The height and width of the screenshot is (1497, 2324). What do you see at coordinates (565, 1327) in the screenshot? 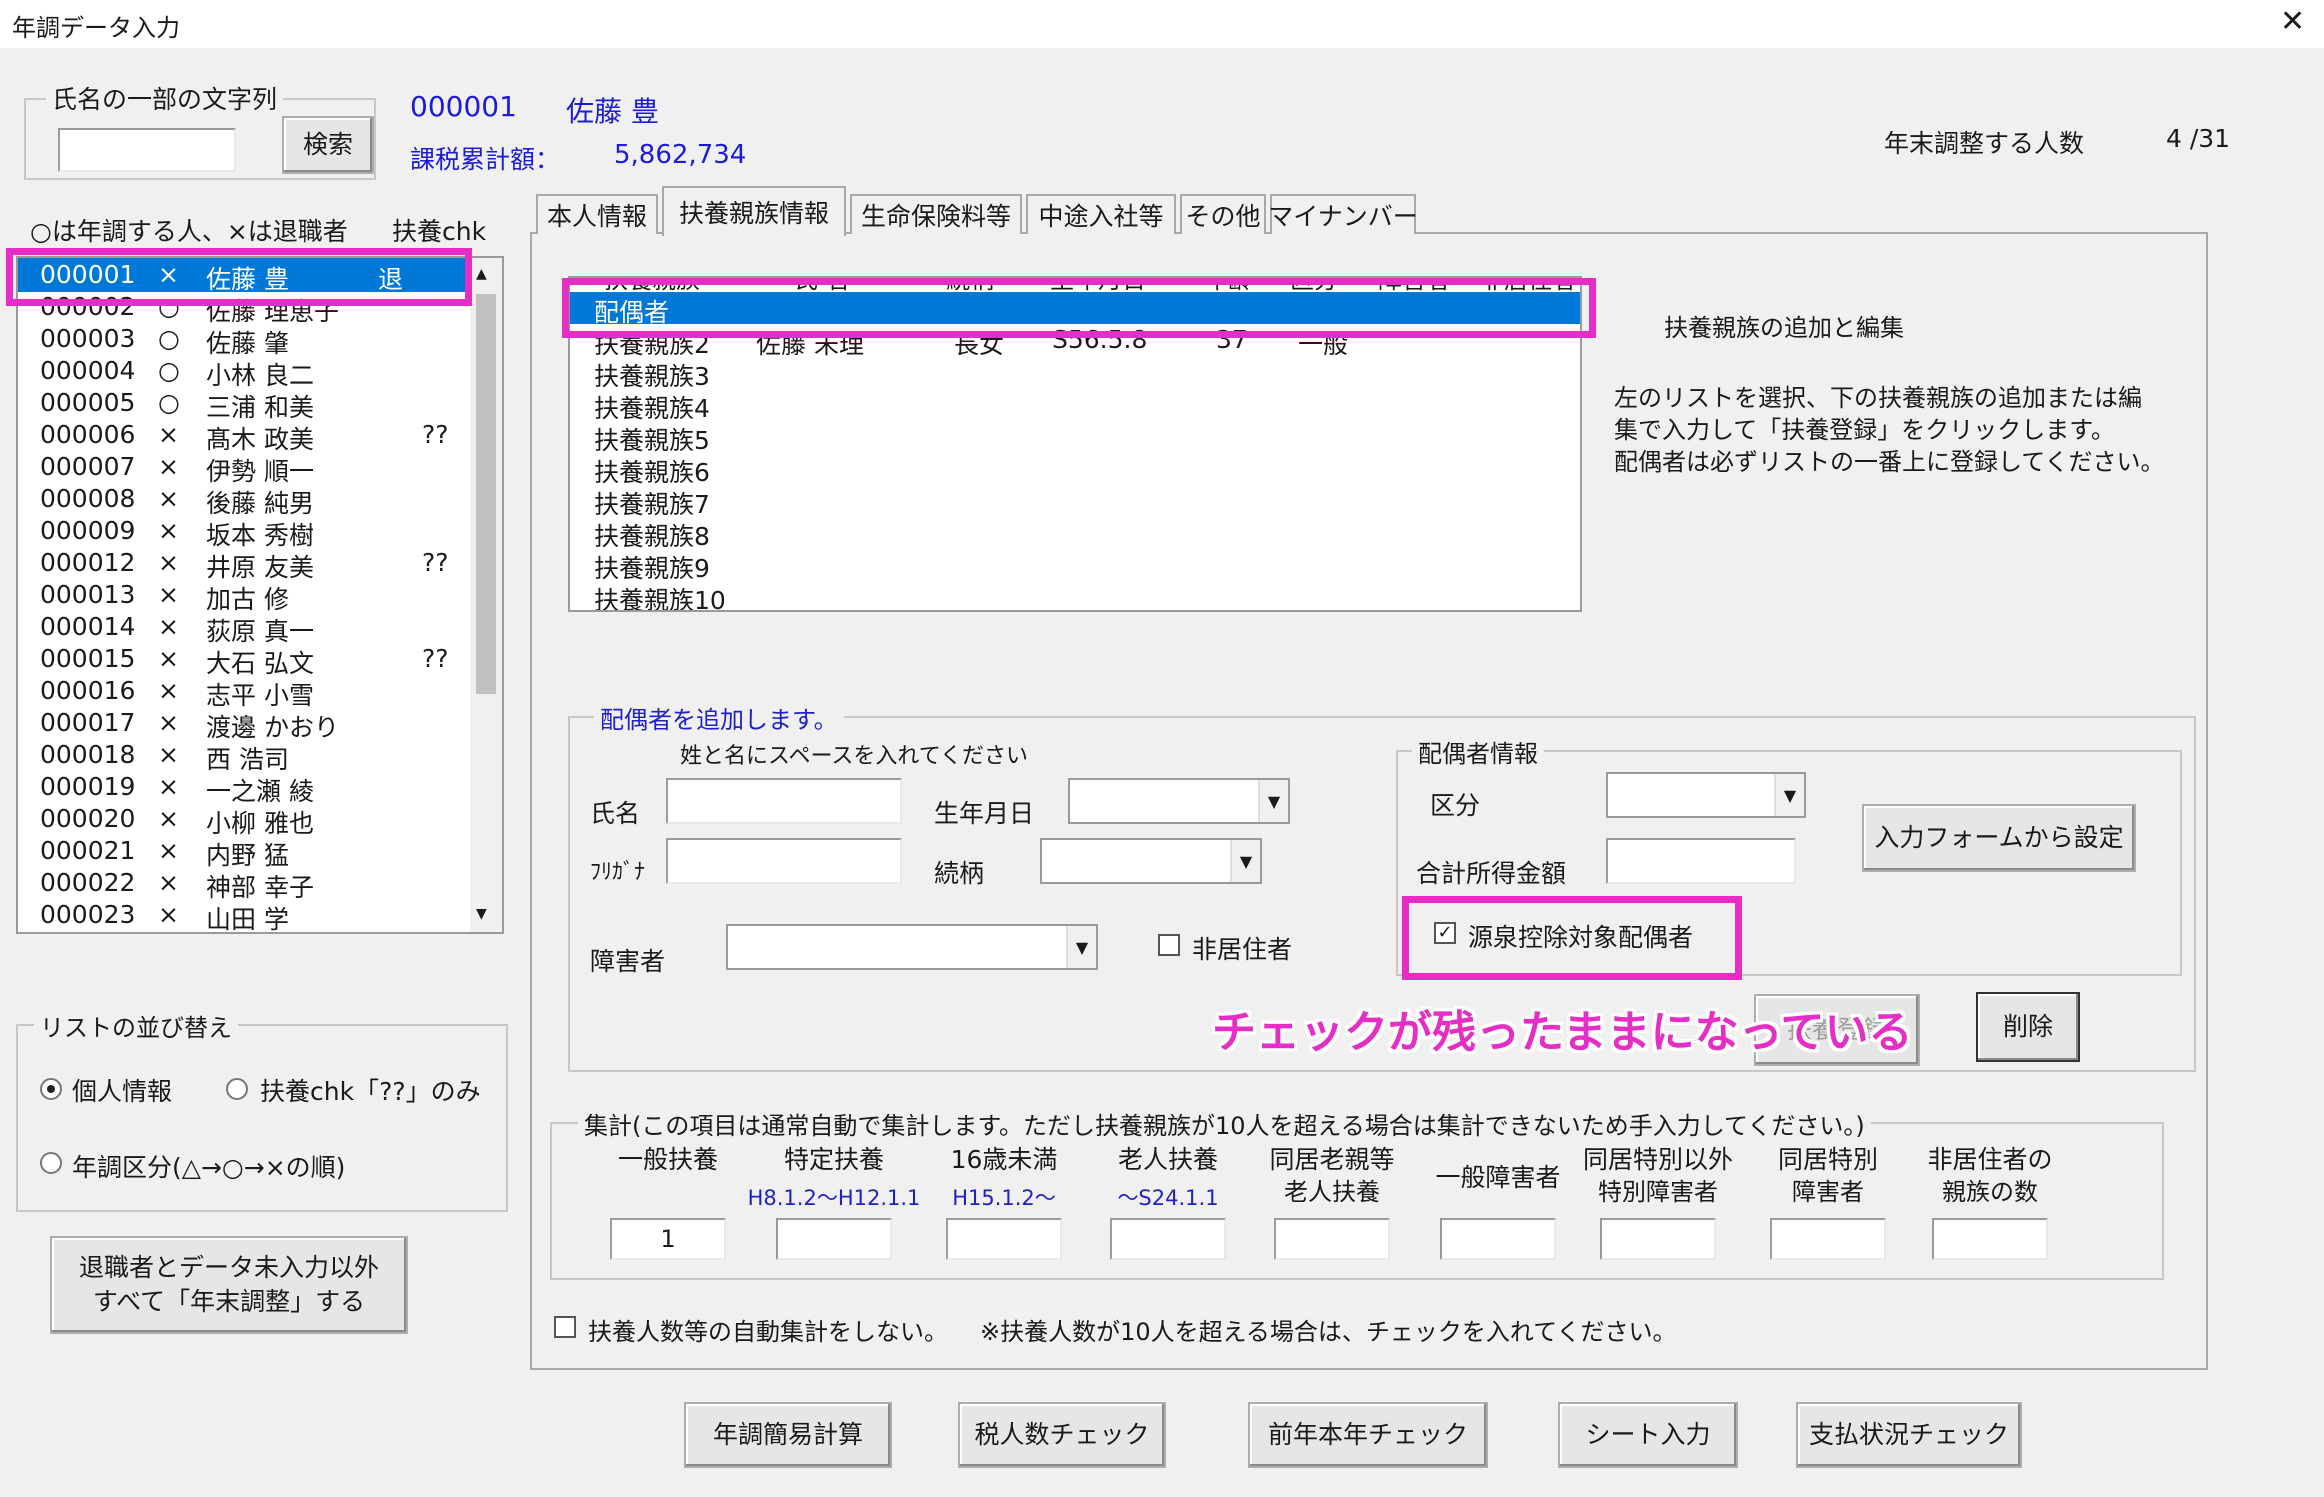
I see `no-auto-total-checkbox` at bounding box center [565, 1327].